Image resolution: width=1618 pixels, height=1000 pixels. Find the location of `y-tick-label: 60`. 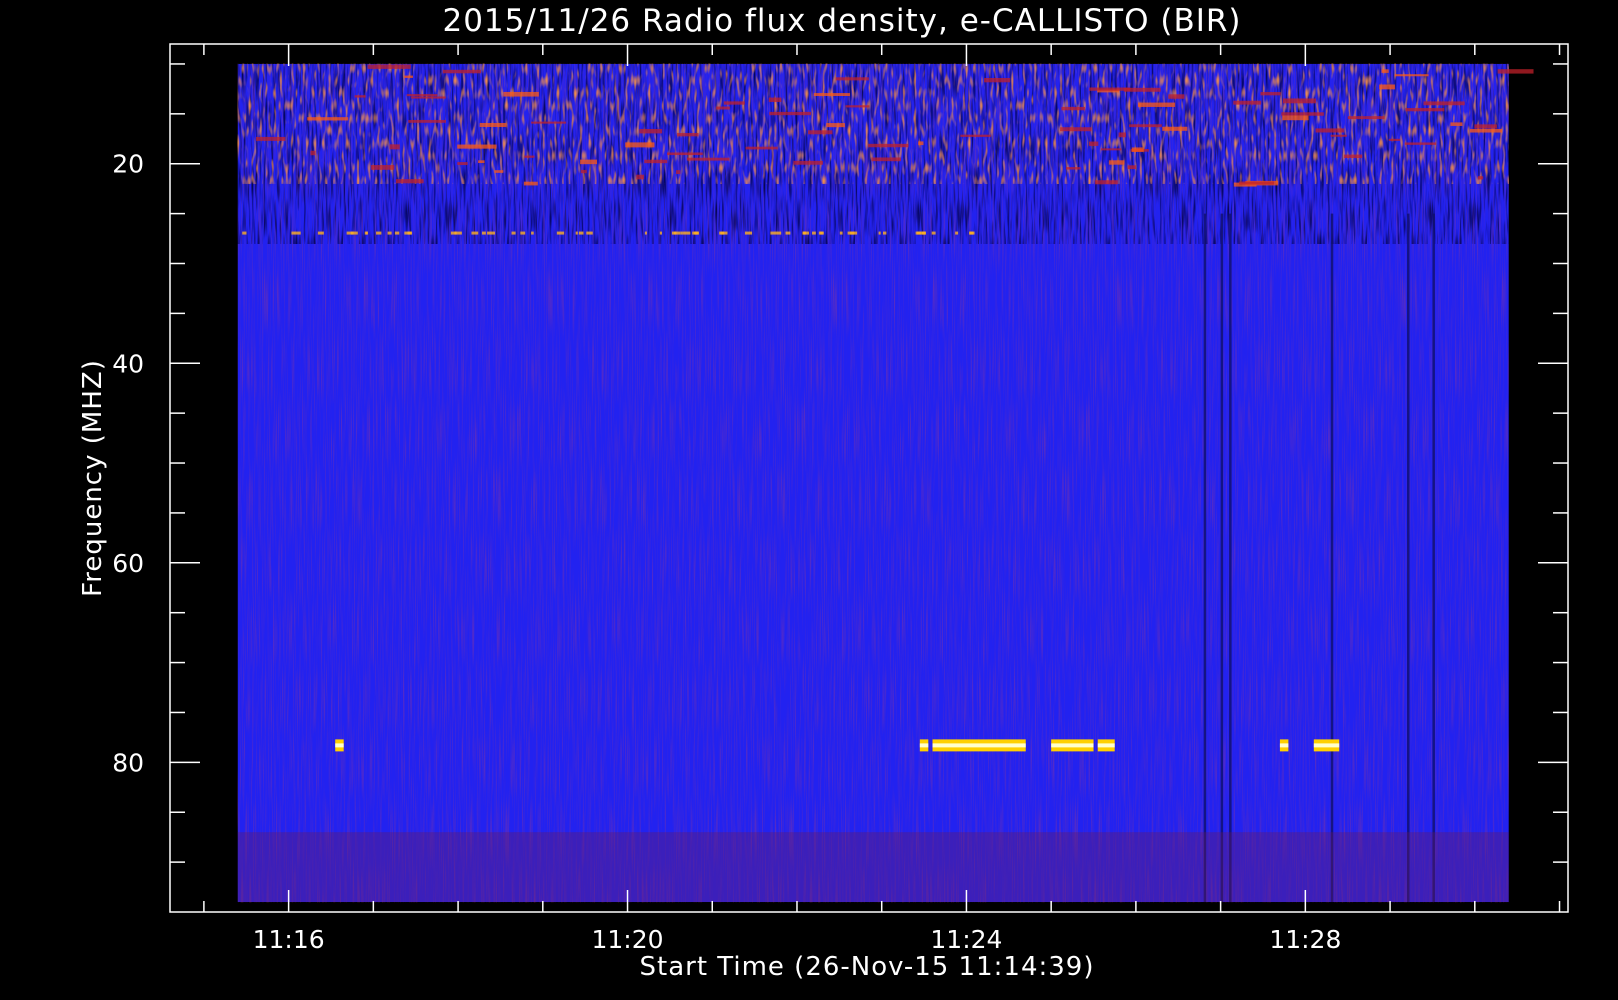

y-tick-label: 60 is located at coordinates (128, 563).